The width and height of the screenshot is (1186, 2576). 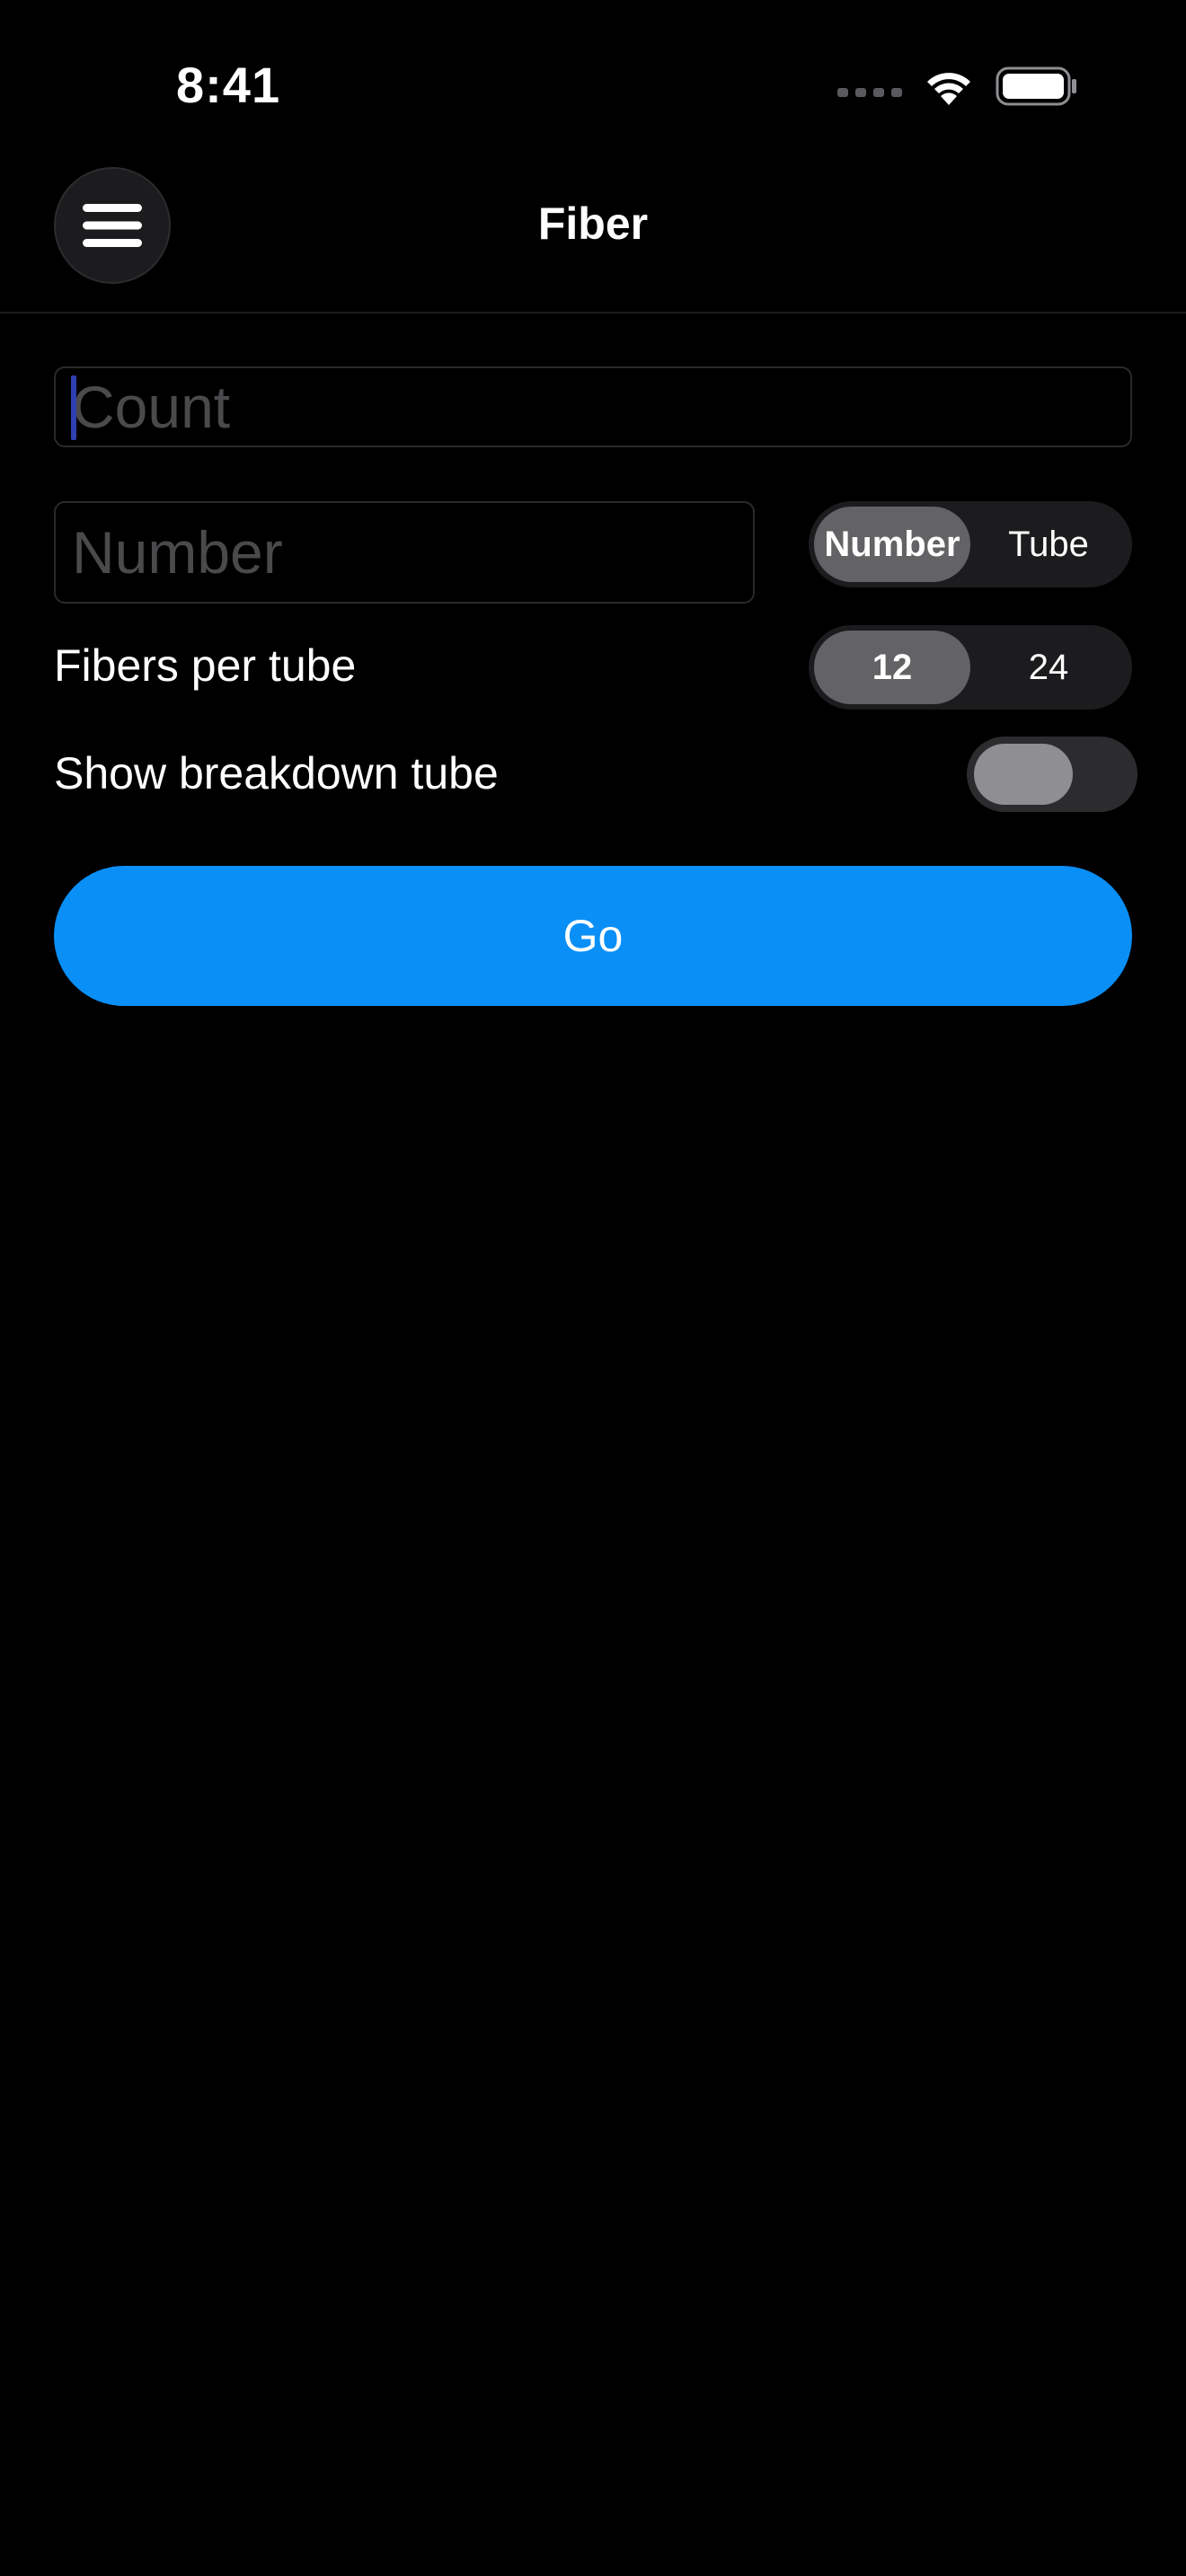 What do you see at coordinates (276, 773) in the screenshot?
I see `show-breakdown-label: Show breakdown tube` at bounding box center [276, 773].